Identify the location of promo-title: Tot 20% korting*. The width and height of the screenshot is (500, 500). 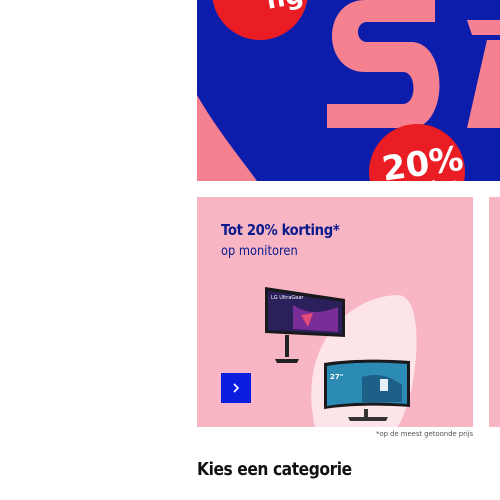
(280, 230).